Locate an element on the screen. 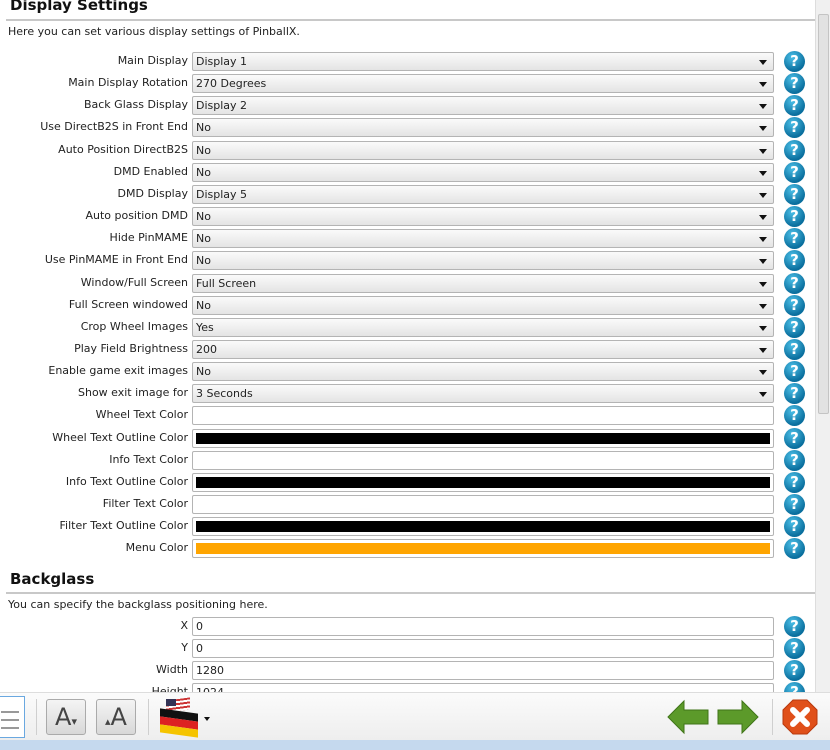 The width and height of the screenshot is (830, 750). use-directb2s-in-front-end-label: Use DirectB2S in Front End is located at coordinates (114, 127).